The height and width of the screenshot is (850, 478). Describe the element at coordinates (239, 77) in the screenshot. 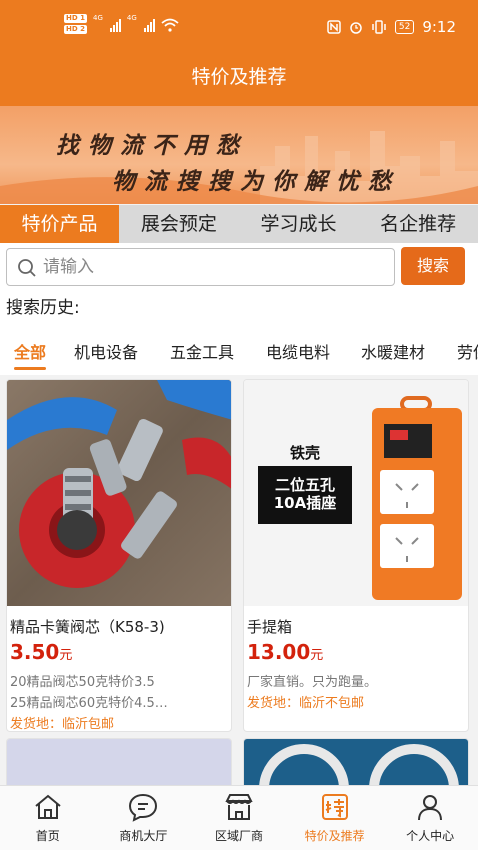

I see `page-title: 特价及推荐` at that location.